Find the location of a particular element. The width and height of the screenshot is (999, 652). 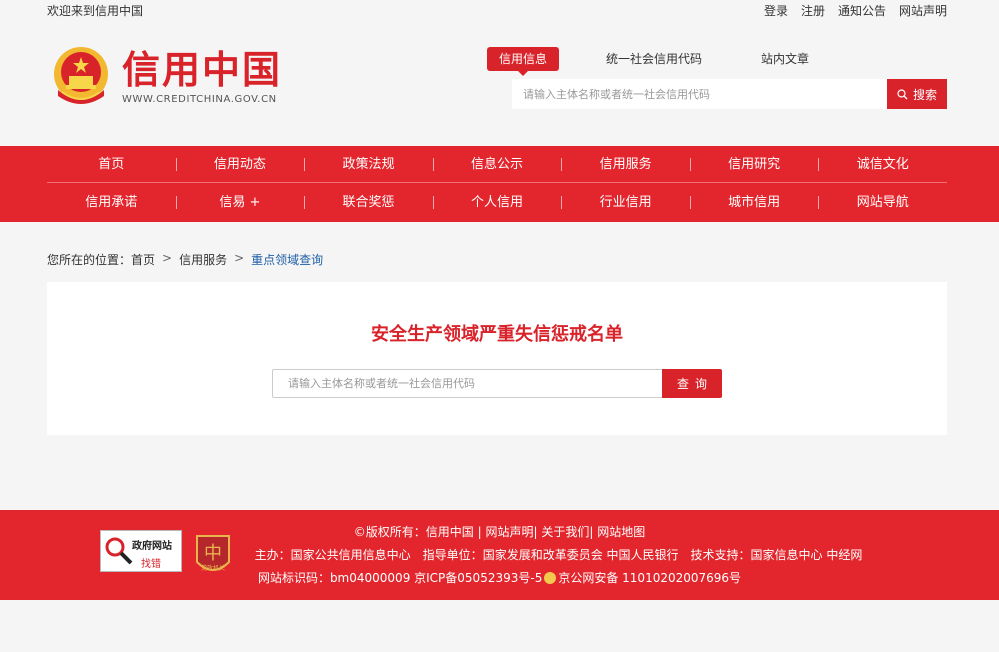

footer-link-creditchina: 信用中国 is located at coordinates (450, 532).